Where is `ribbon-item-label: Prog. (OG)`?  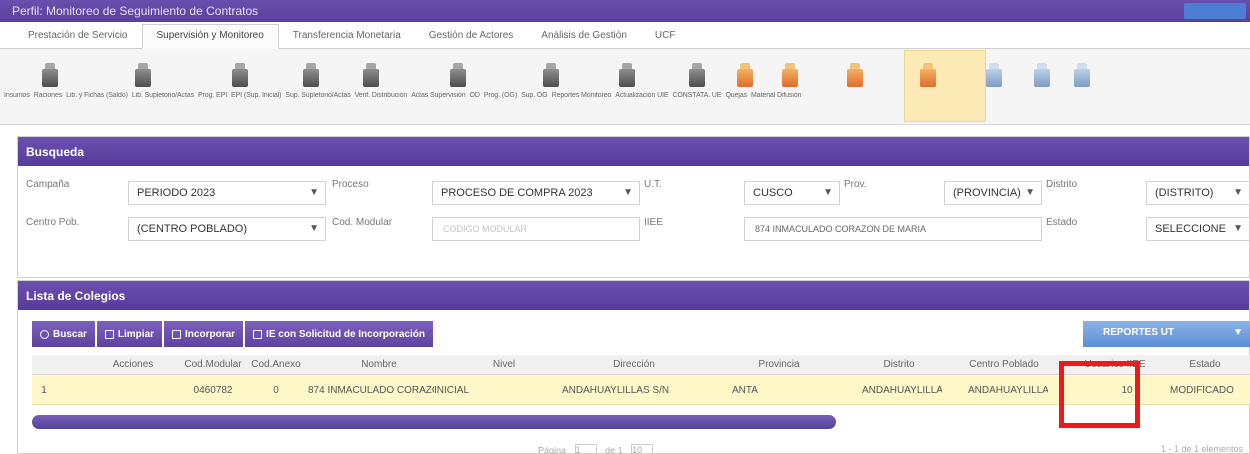 ribbon-item-label: Prog. (OG) is located at coordinates (500, 95).